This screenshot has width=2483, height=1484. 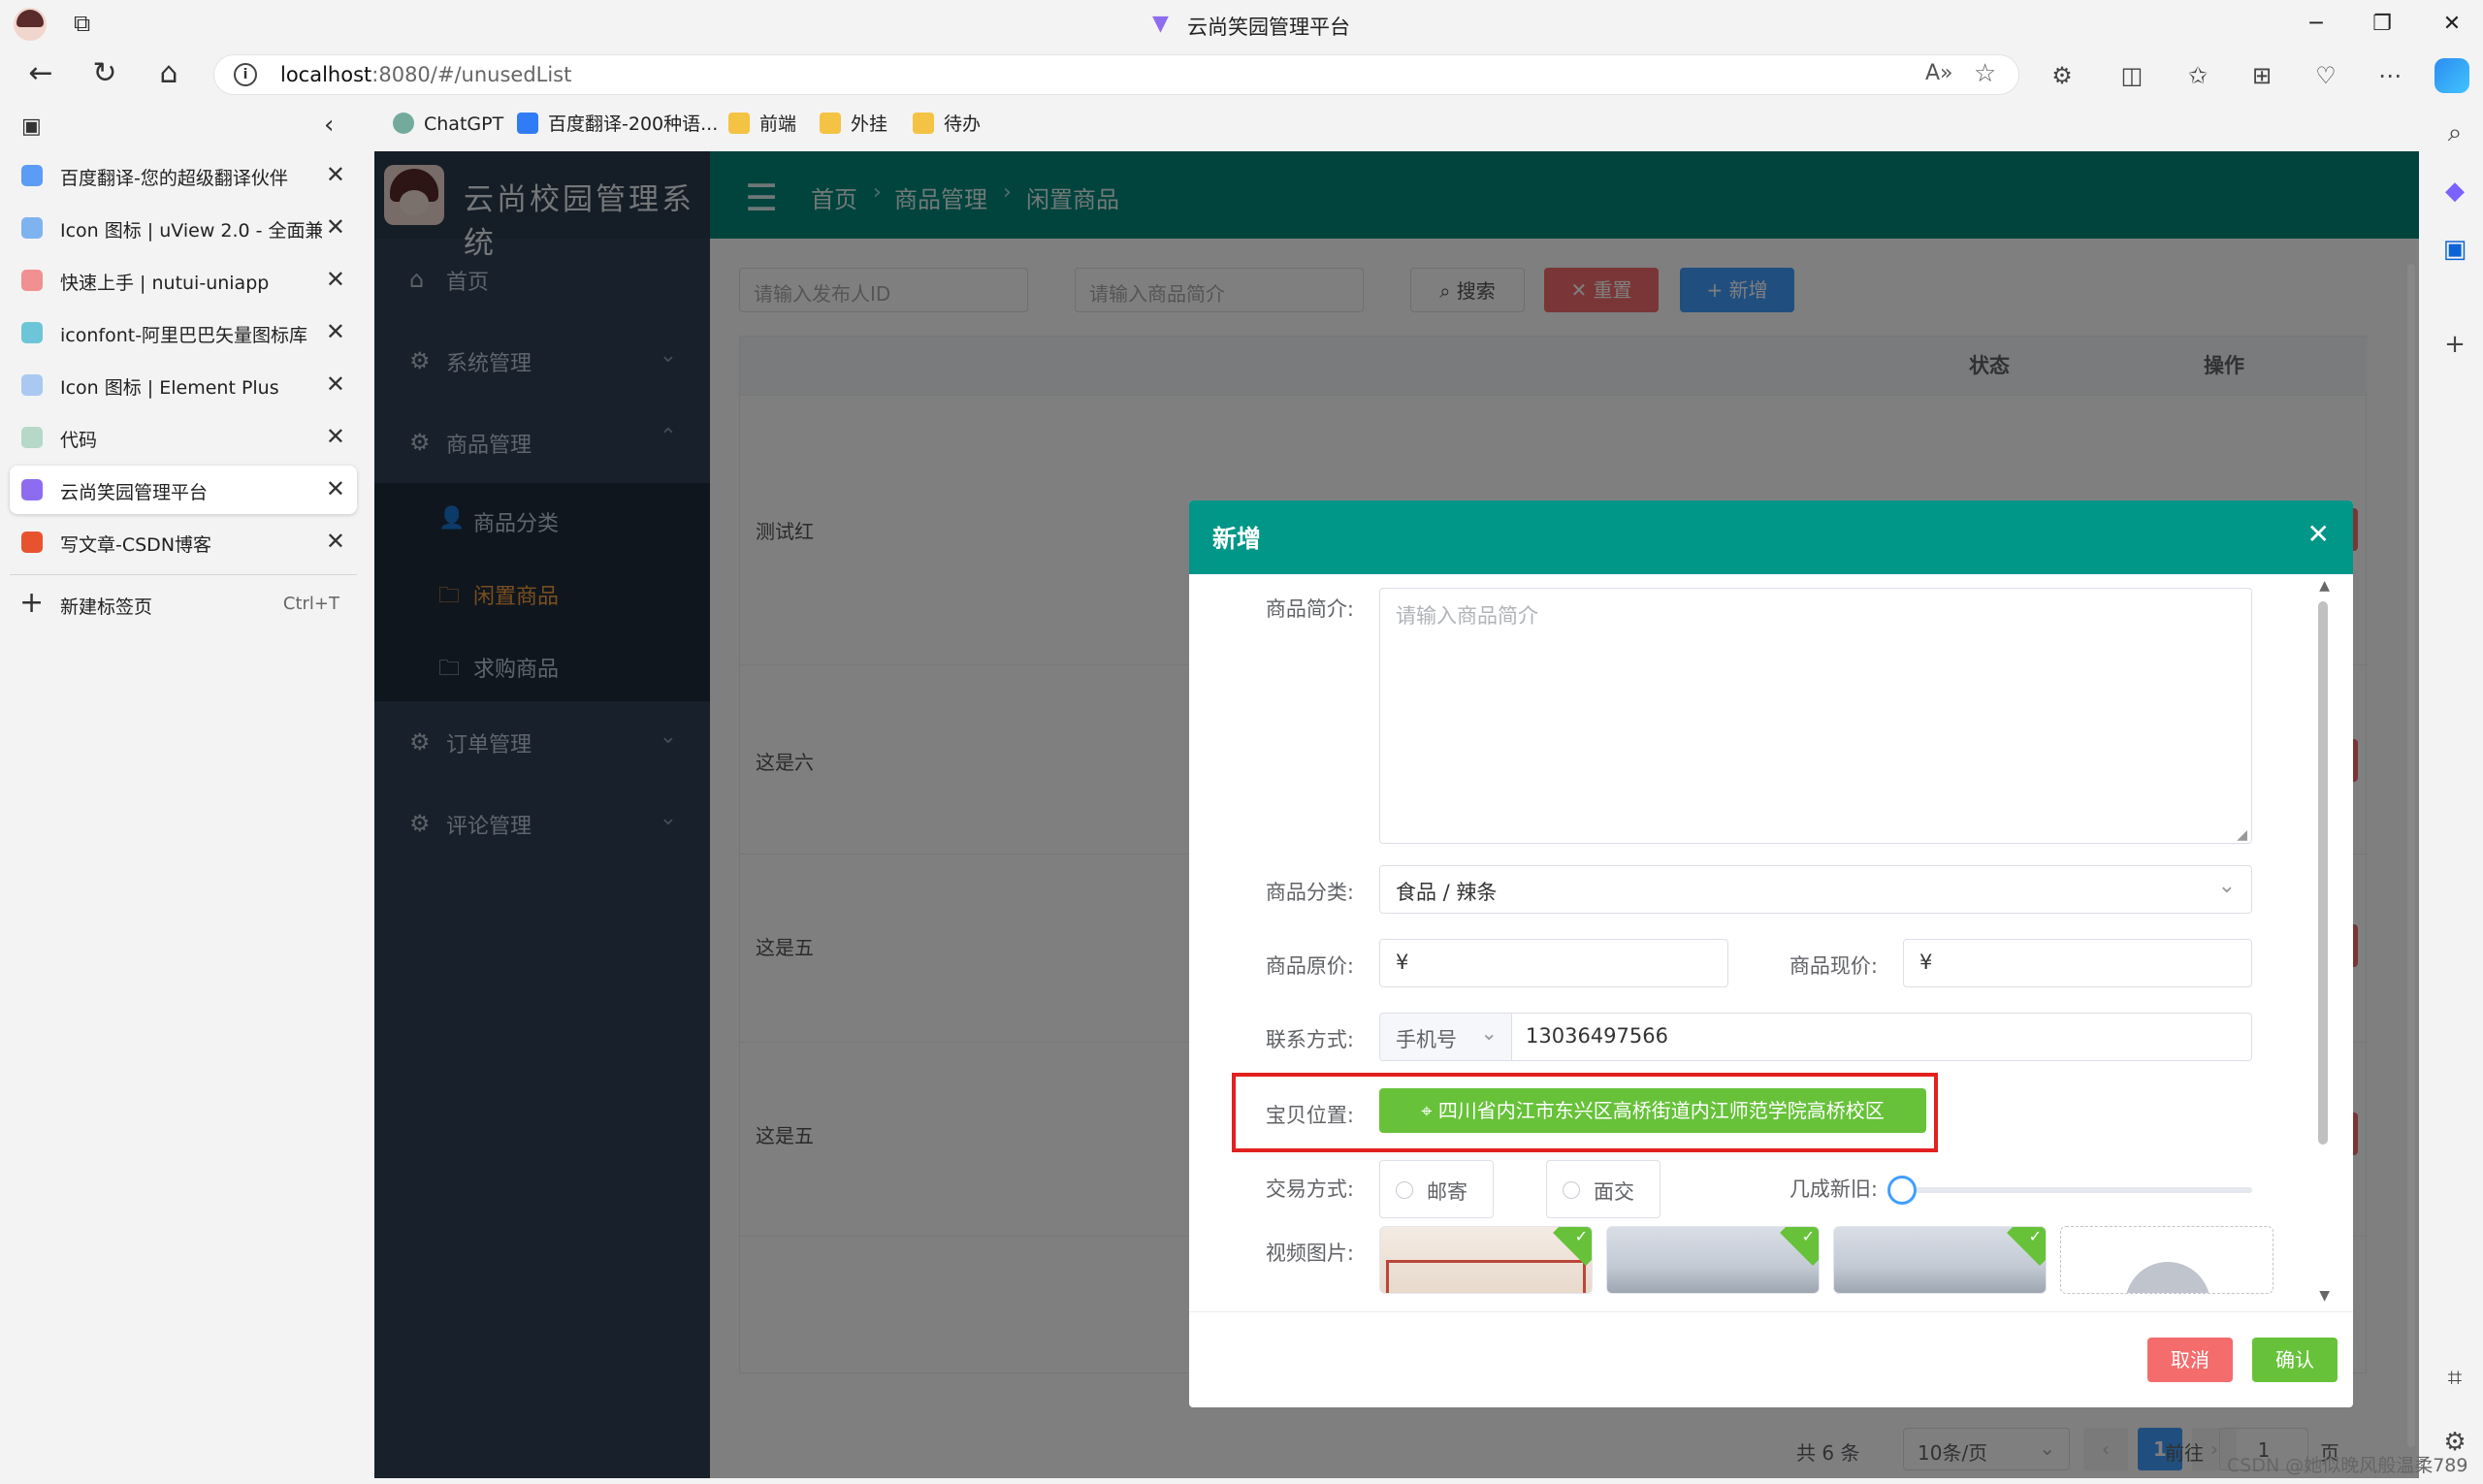 What do you see at coordinates (1447, 1192) in the screenshot?
I see `radio-label: 邮寄` at bounding box center [1447, 1192].